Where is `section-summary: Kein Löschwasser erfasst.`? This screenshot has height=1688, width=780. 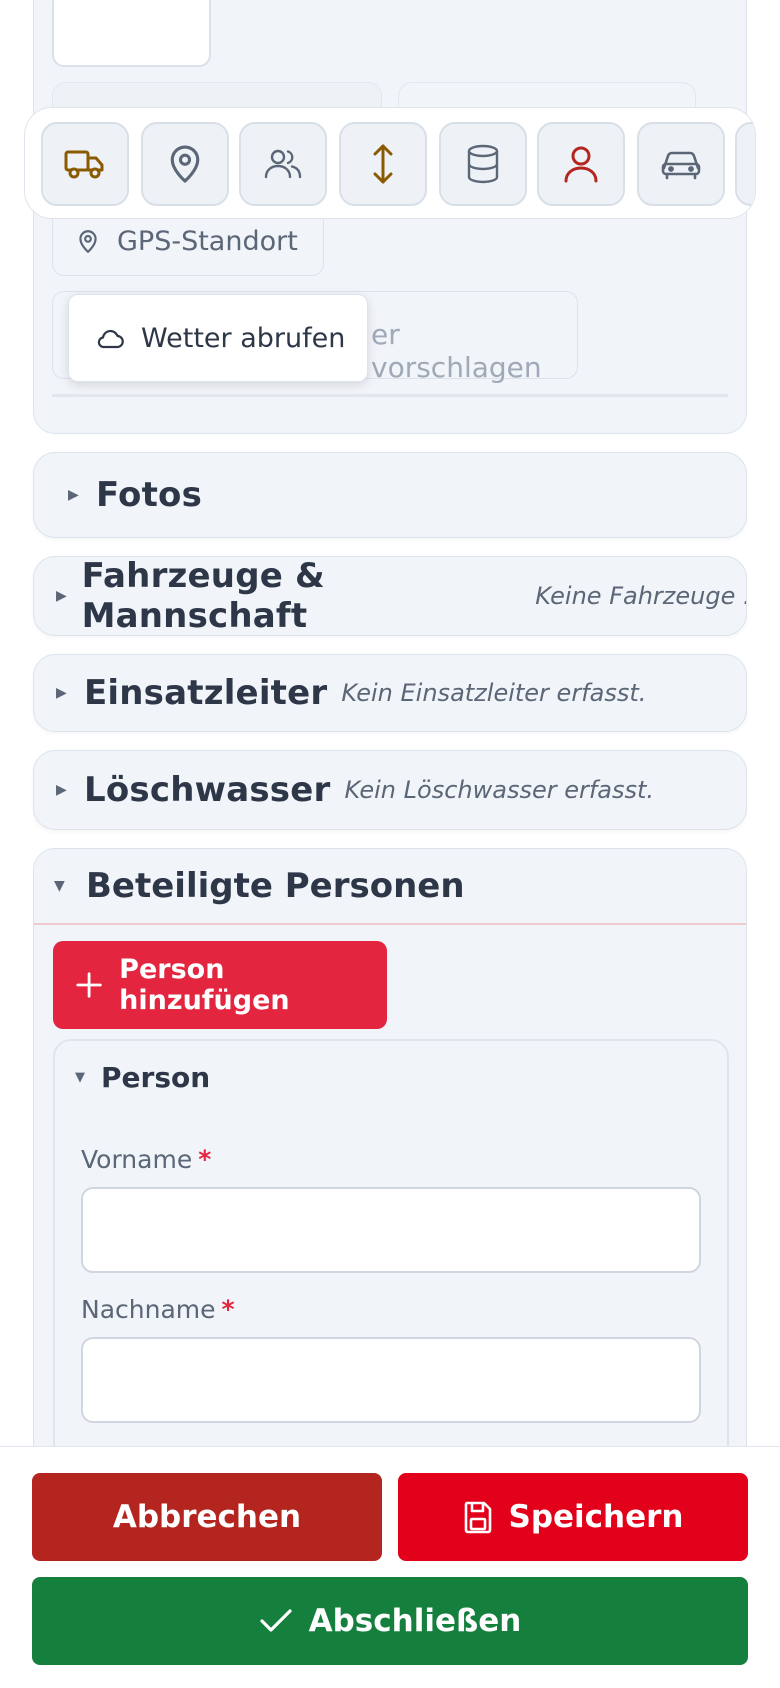 section-summary: Kein Löschwasser erfasst. is located at coordinates (499, 790).